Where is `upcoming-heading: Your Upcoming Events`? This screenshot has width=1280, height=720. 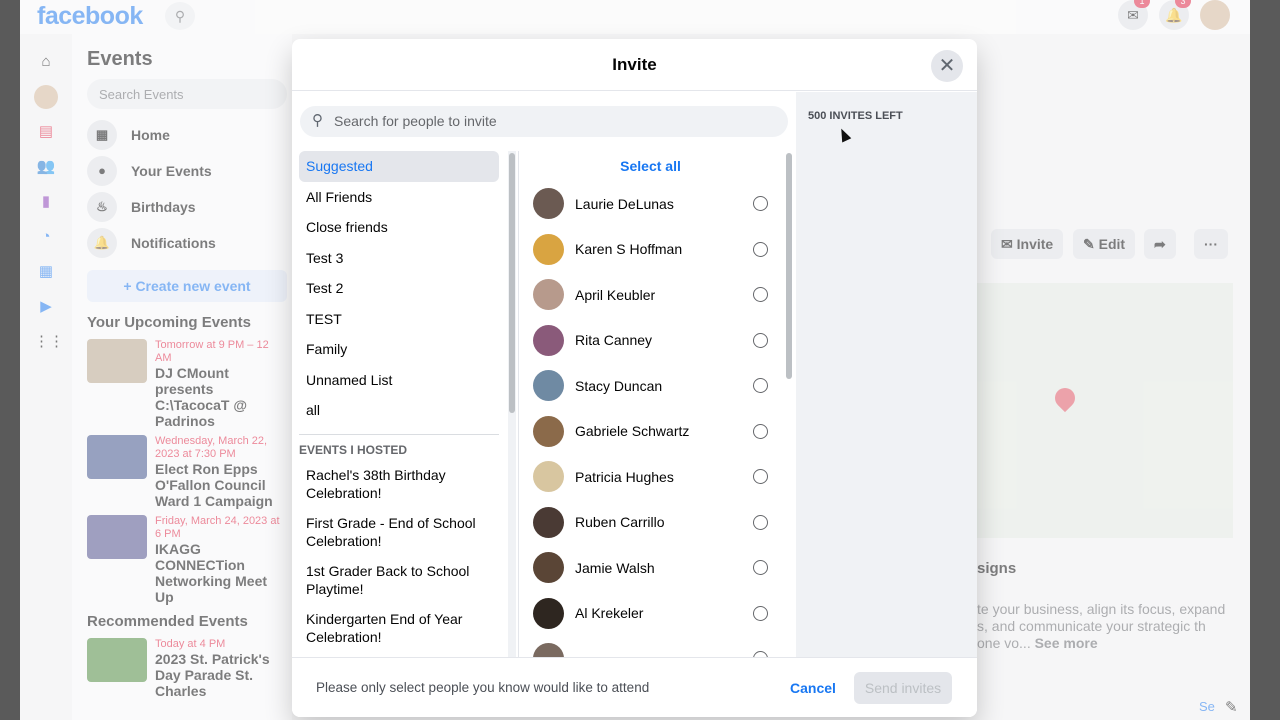 upcoming-heading: Your Upcoming Events is located at coordinates (169, 322).